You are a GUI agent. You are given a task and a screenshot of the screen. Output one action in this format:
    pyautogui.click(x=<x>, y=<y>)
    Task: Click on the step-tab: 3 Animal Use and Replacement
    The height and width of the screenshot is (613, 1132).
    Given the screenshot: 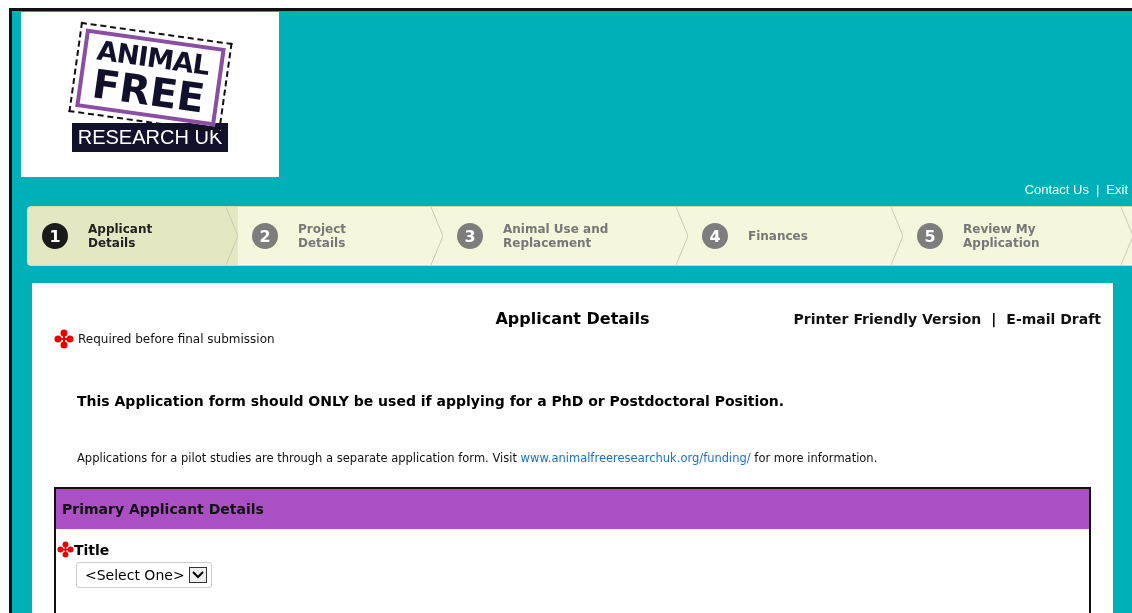 What is the action you would take?
    pyautogui.click(x=565, y=236)
    